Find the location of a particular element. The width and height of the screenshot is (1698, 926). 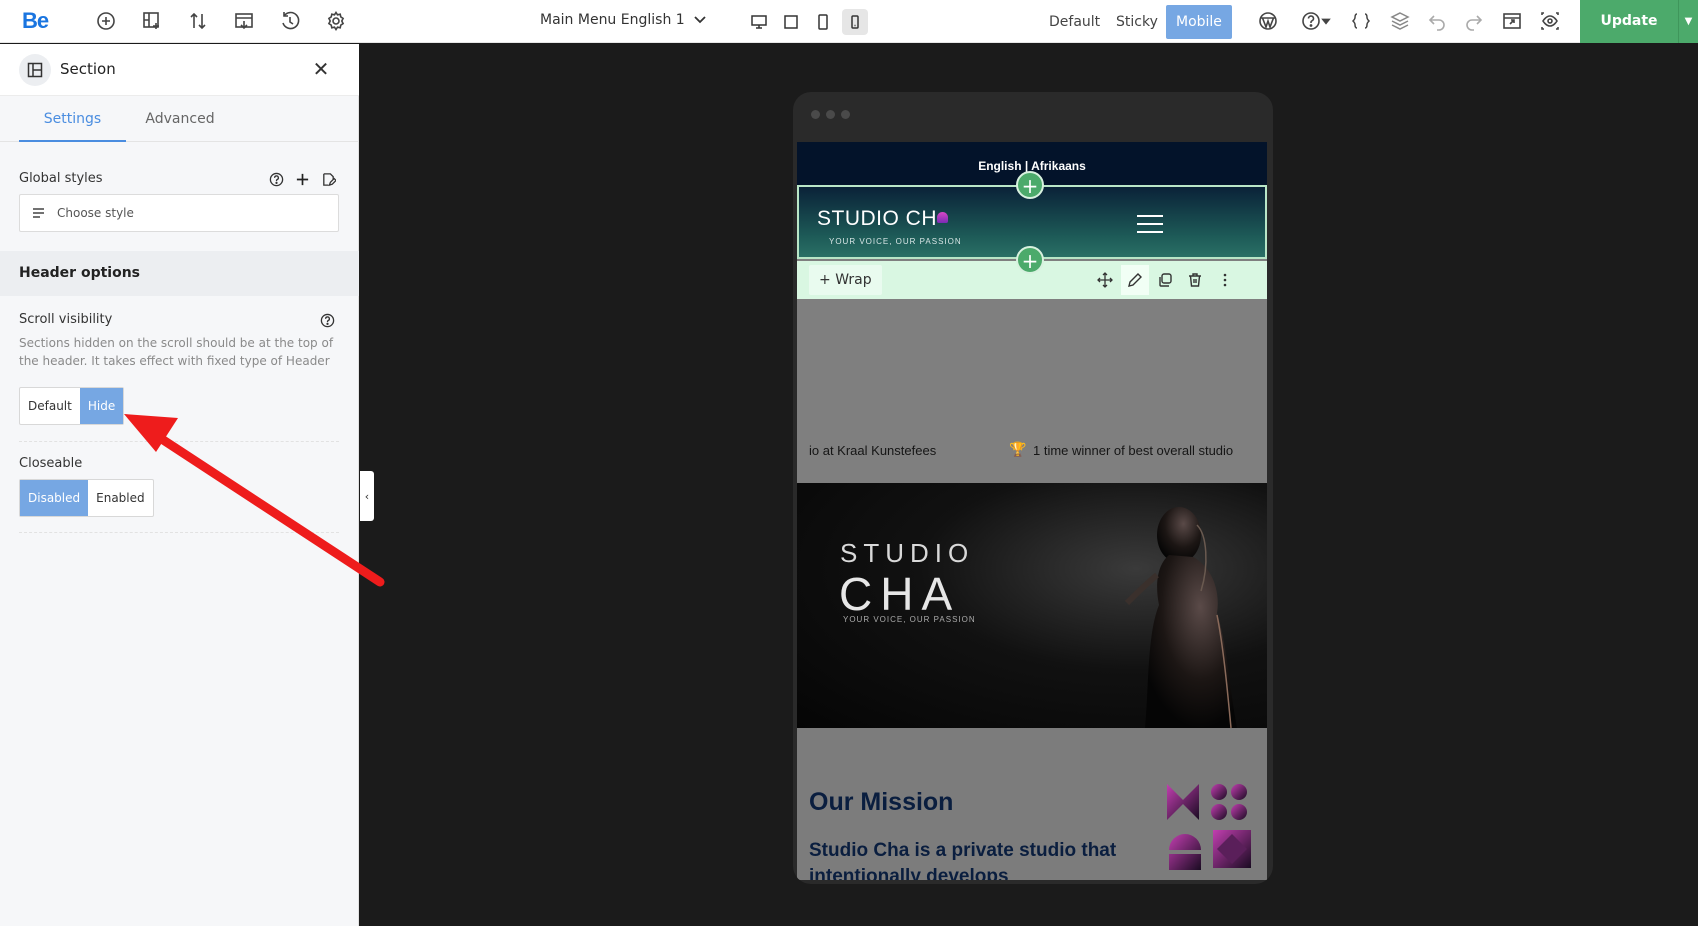

tablet-device-icon is located at coordinates (823, 22).